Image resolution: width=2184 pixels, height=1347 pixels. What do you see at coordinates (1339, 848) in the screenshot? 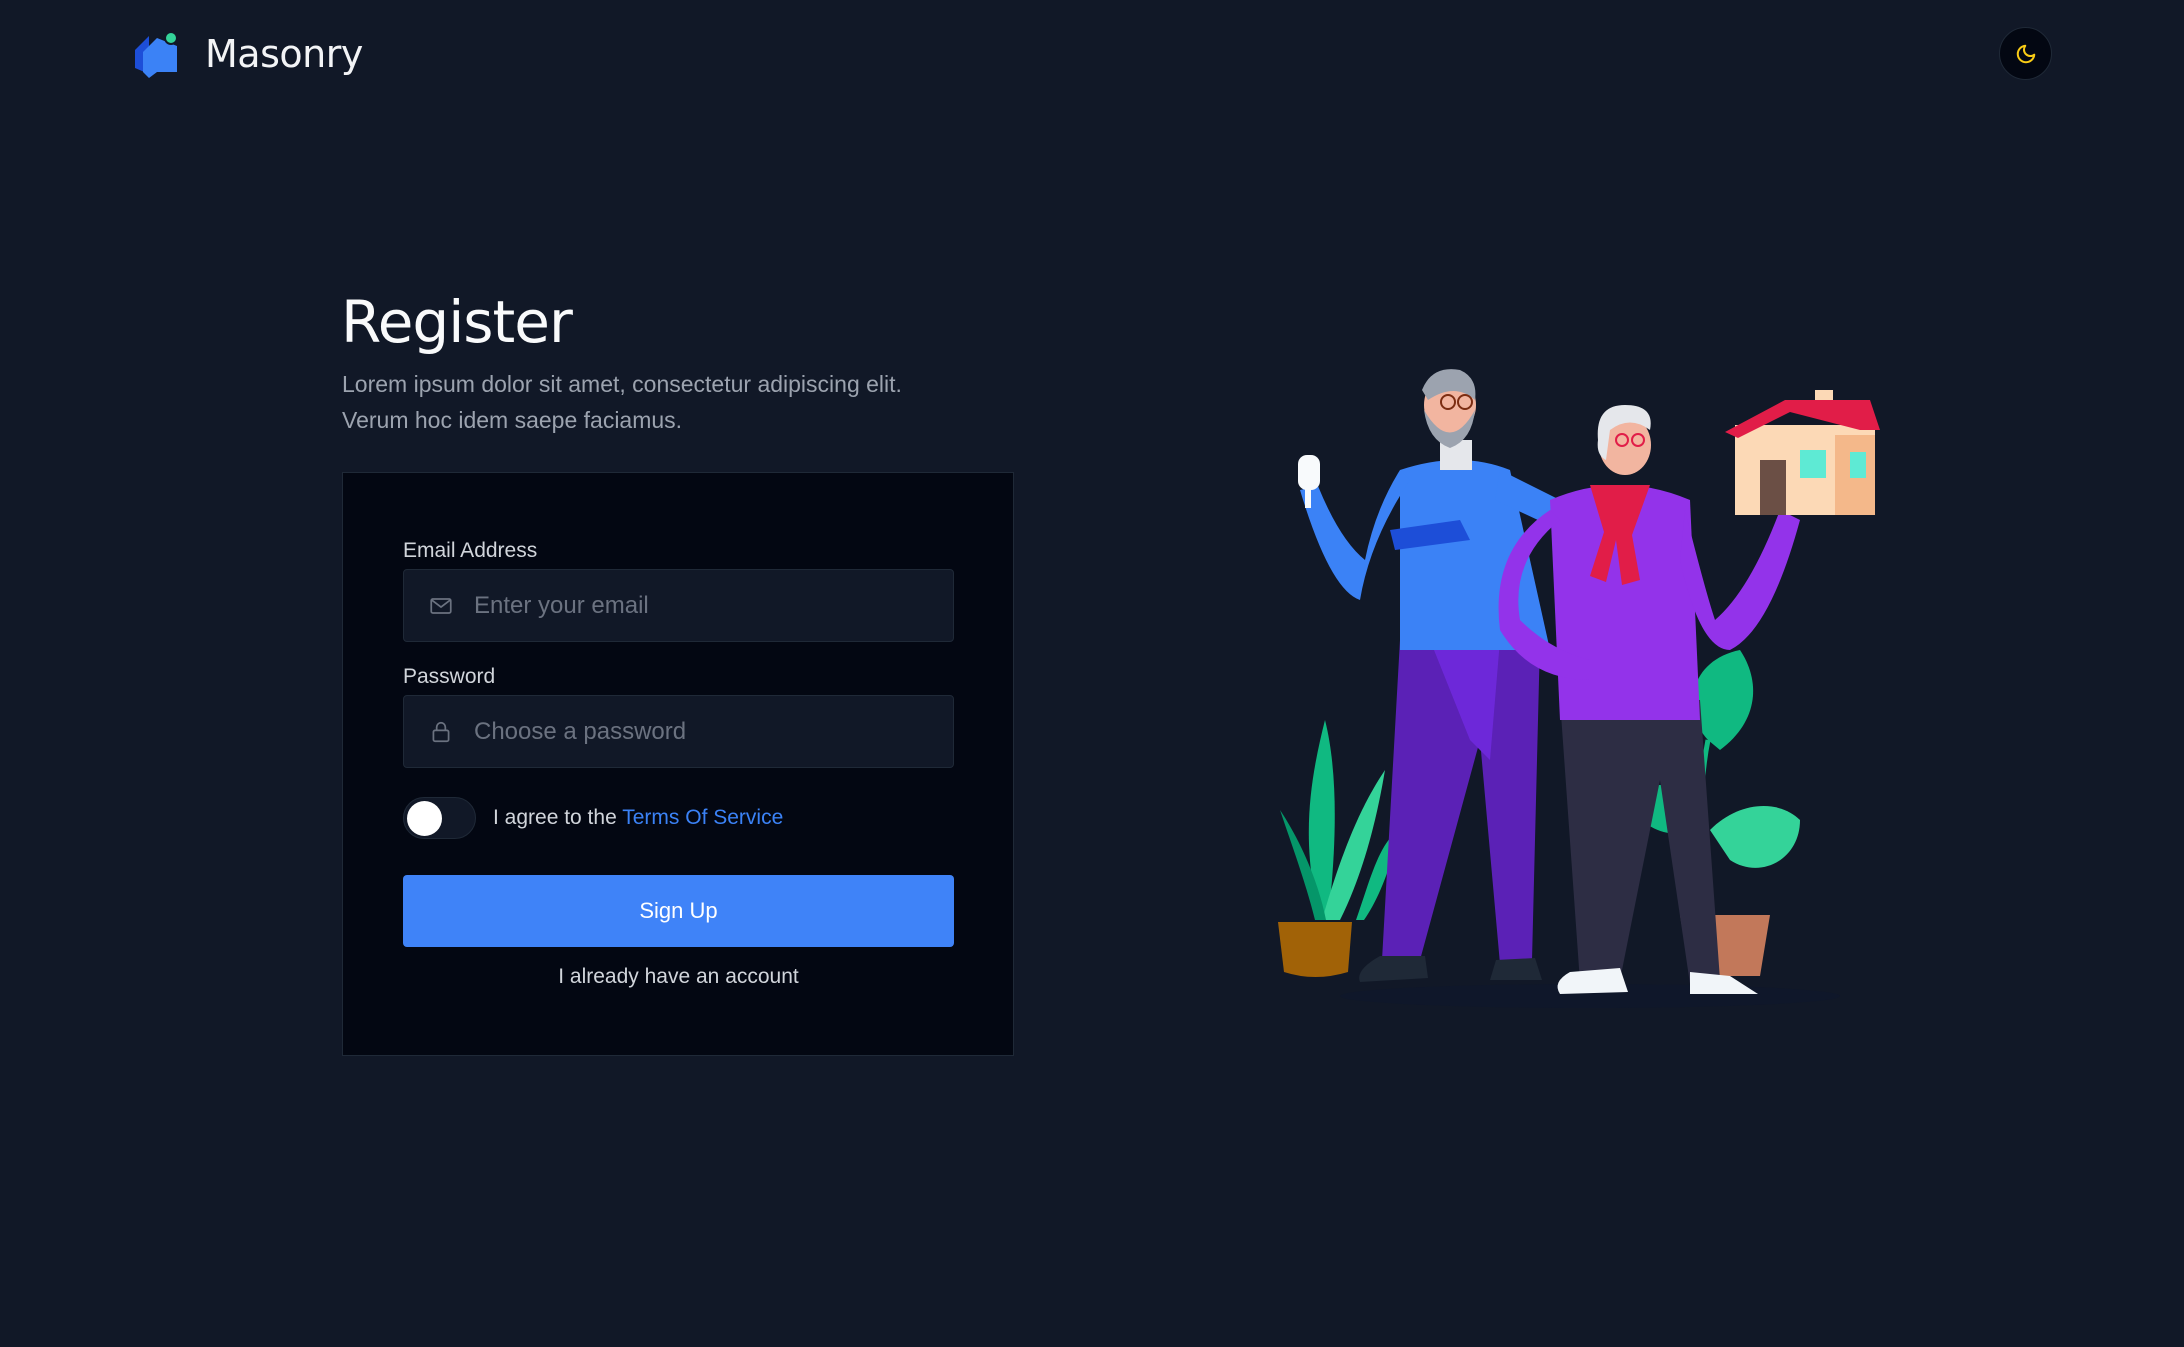
I see `left-plant` at bounding box center [1339, 848].